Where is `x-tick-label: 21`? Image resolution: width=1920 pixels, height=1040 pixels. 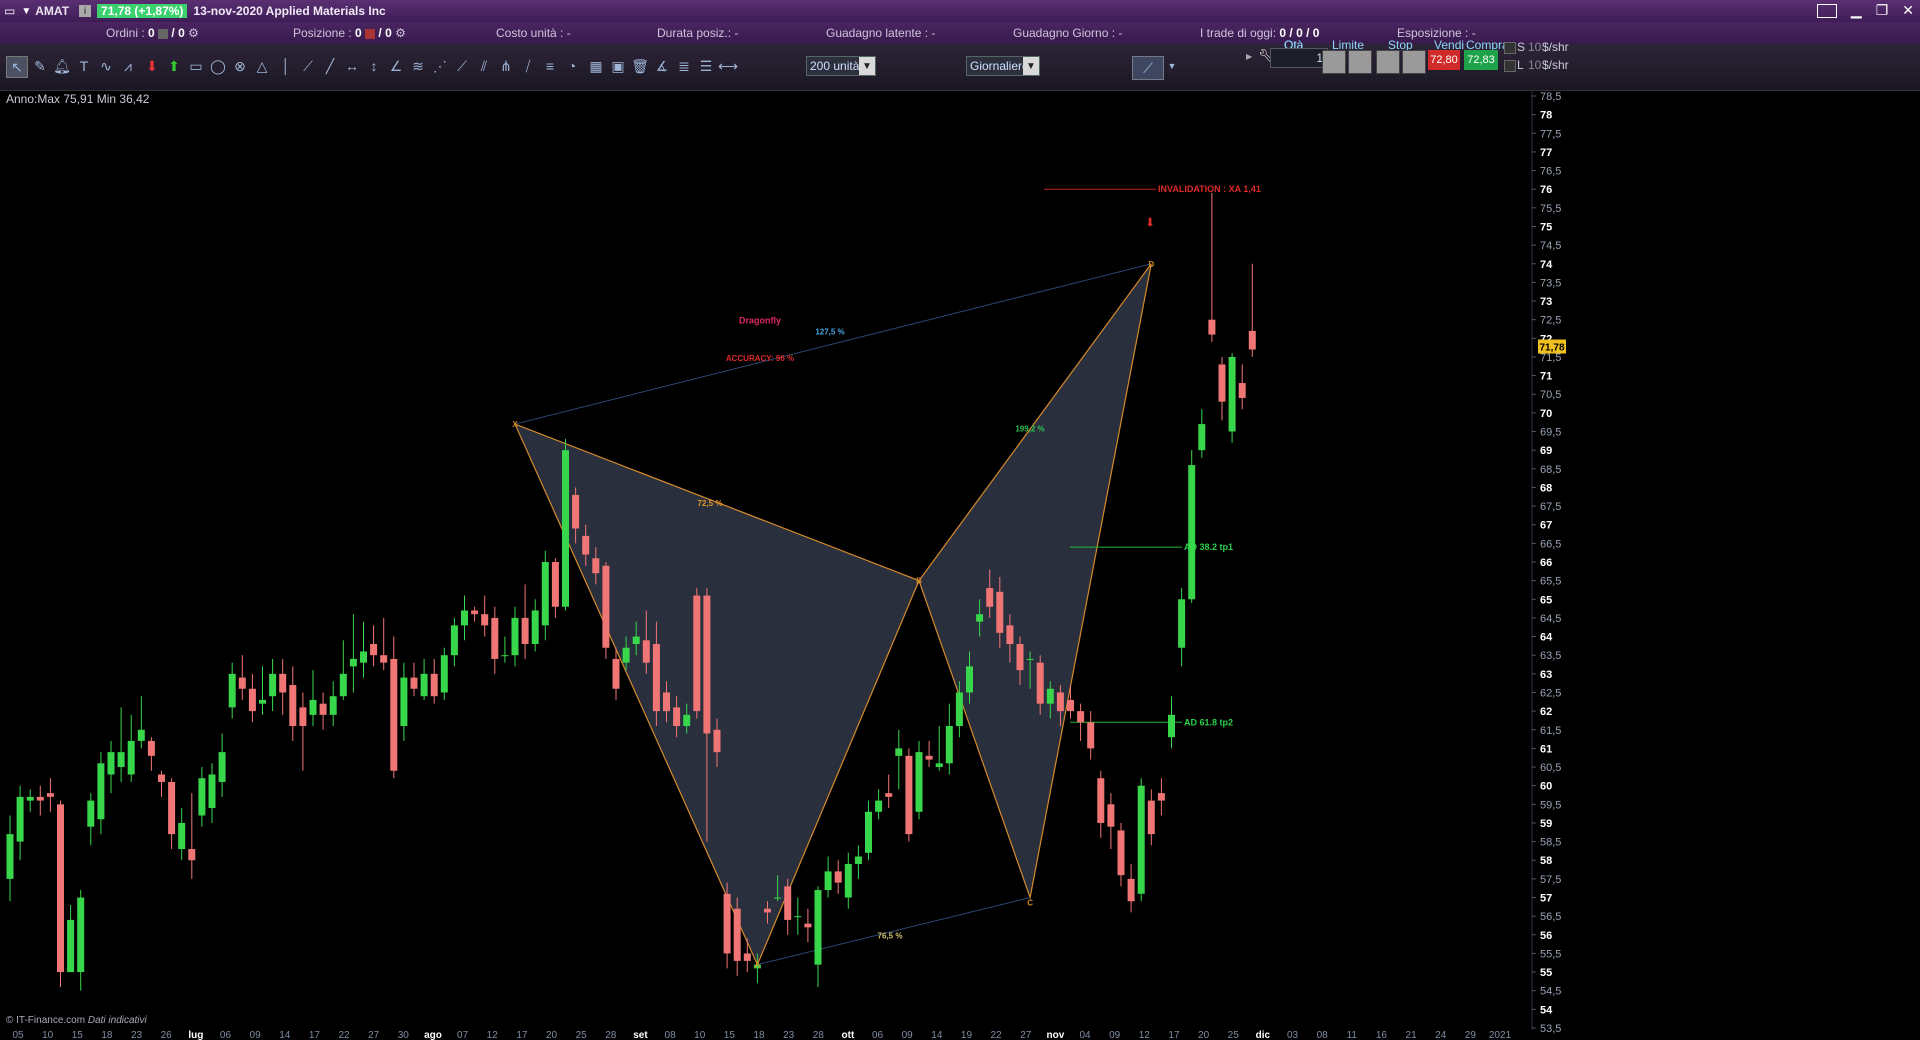 x-tick-label: 21 is located at coordinates (1412, 1035).